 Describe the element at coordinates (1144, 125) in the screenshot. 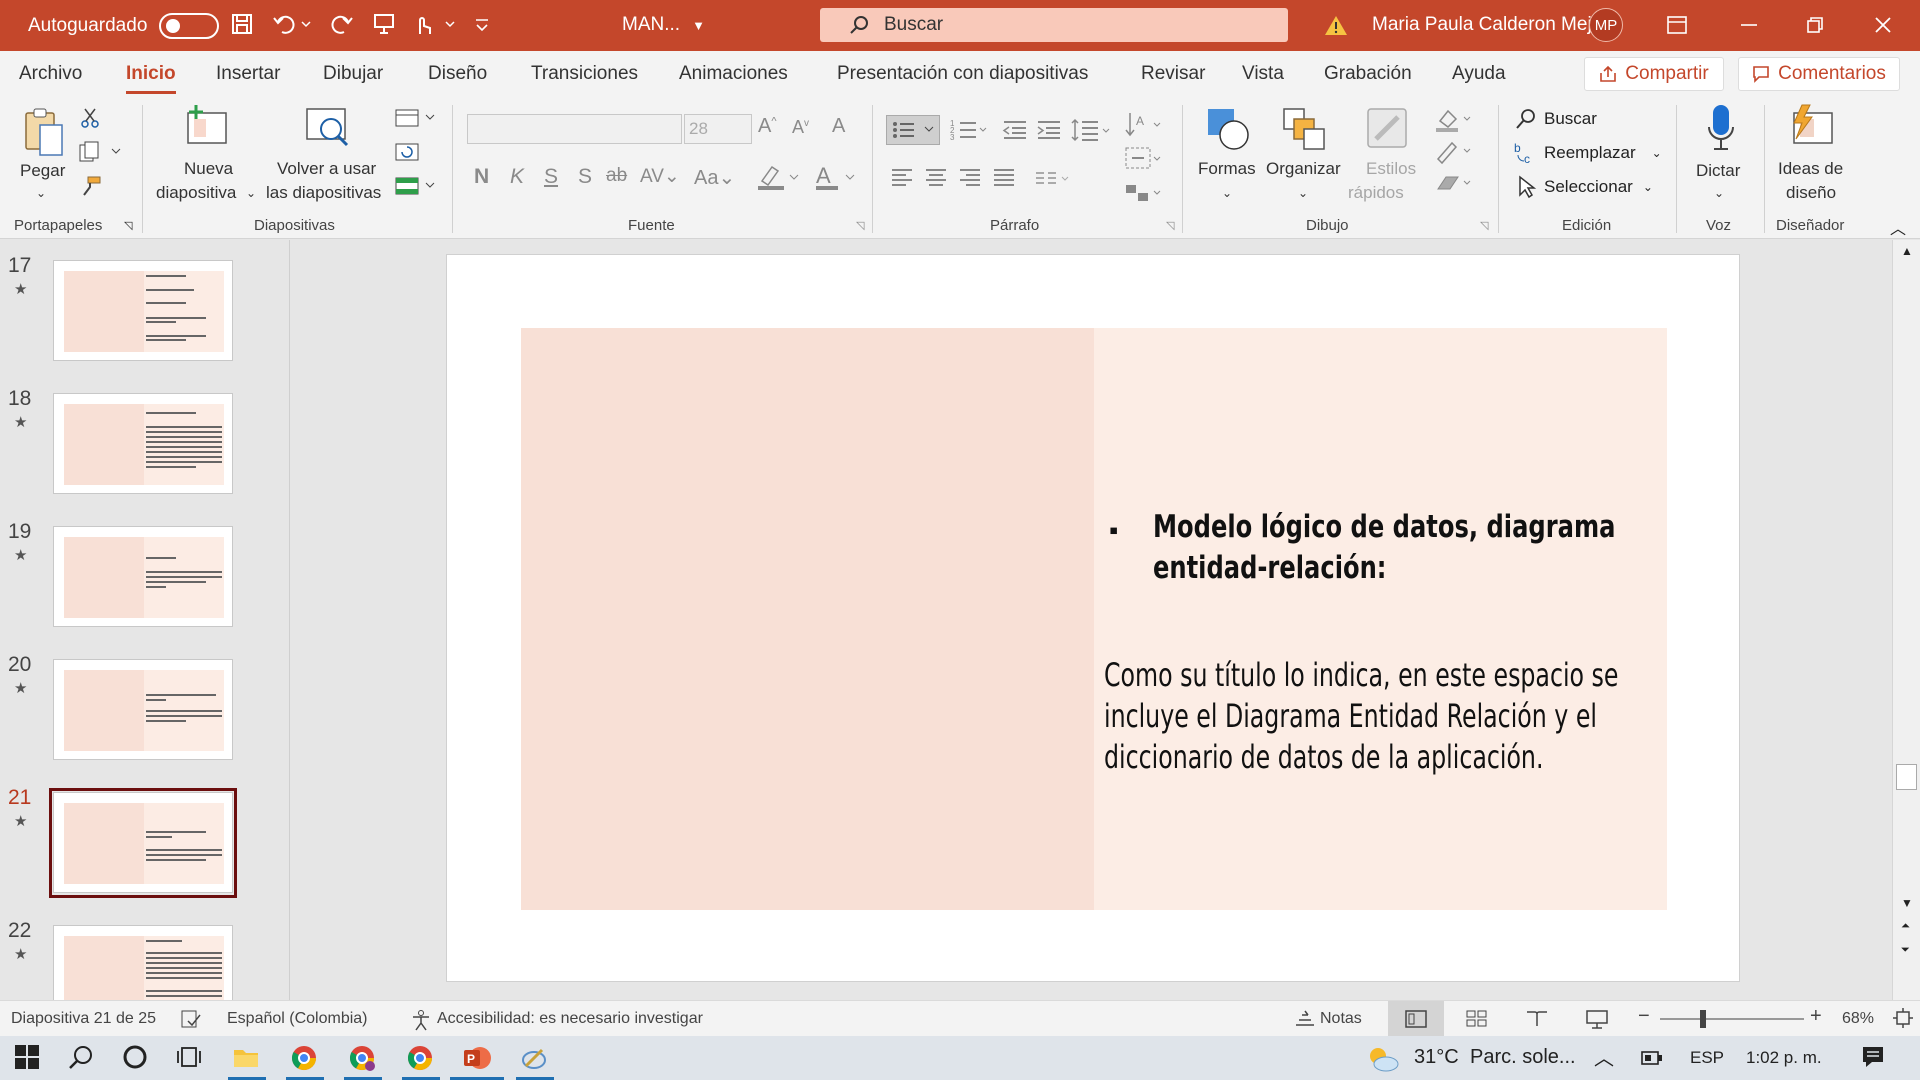

I see `text-direction-icon: A` at that location.